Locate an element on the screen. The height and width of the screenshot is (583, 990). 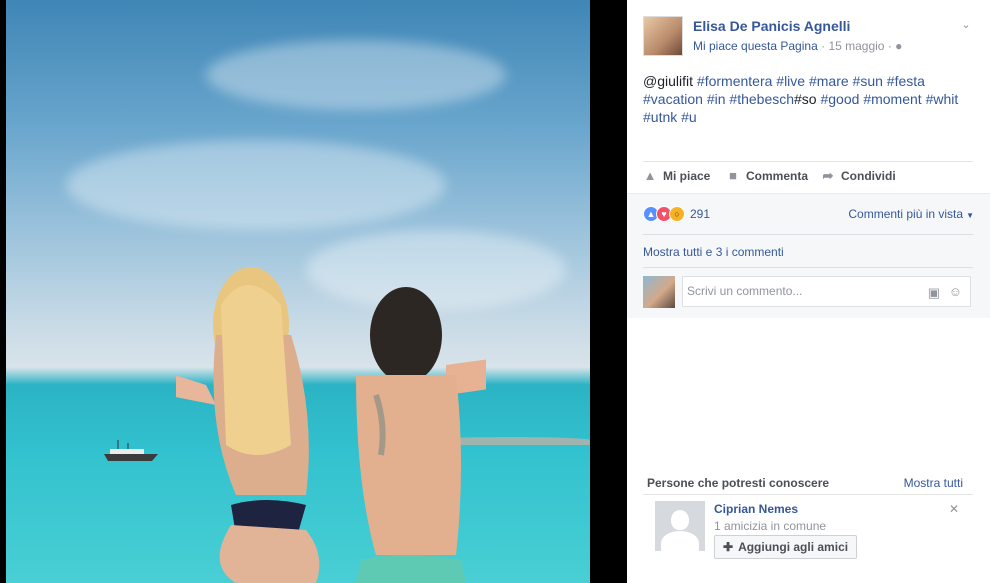
hashtag-link: #mare is located at coordinates (829, 81).